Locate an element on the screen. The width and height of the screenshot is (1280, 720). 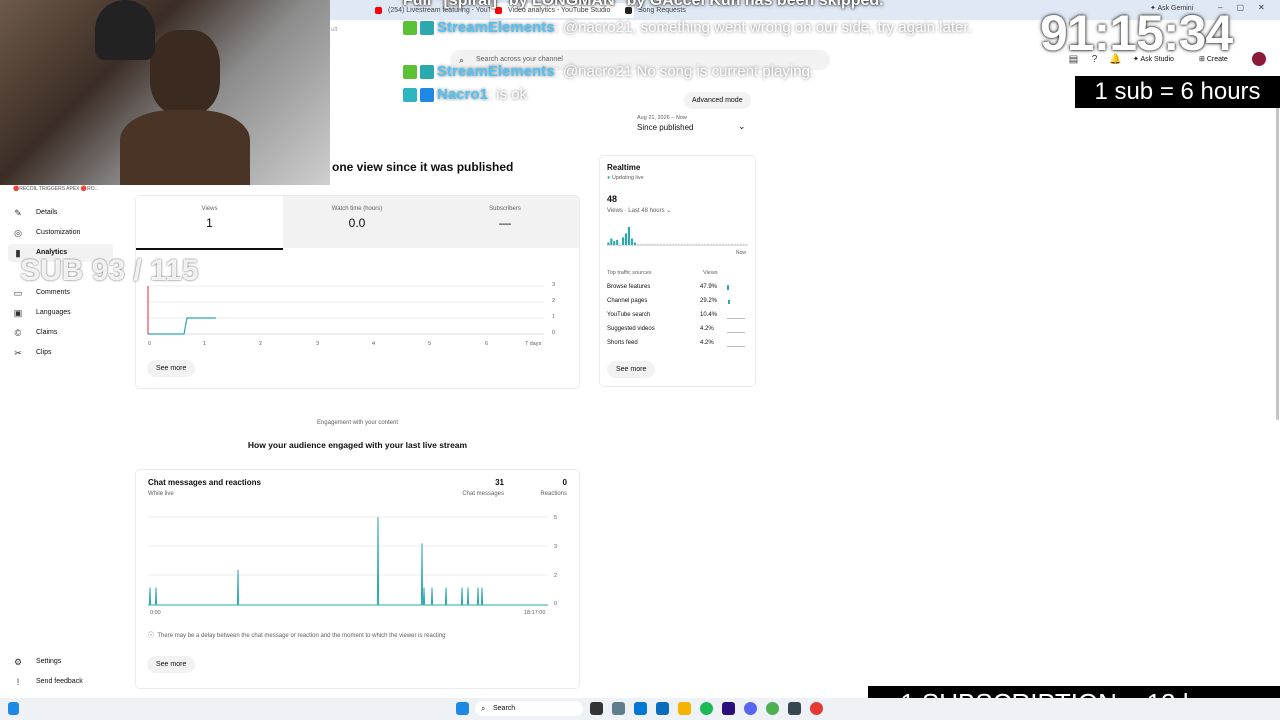
chat-count-label: Chat messages is located at coordinates (483, 494).